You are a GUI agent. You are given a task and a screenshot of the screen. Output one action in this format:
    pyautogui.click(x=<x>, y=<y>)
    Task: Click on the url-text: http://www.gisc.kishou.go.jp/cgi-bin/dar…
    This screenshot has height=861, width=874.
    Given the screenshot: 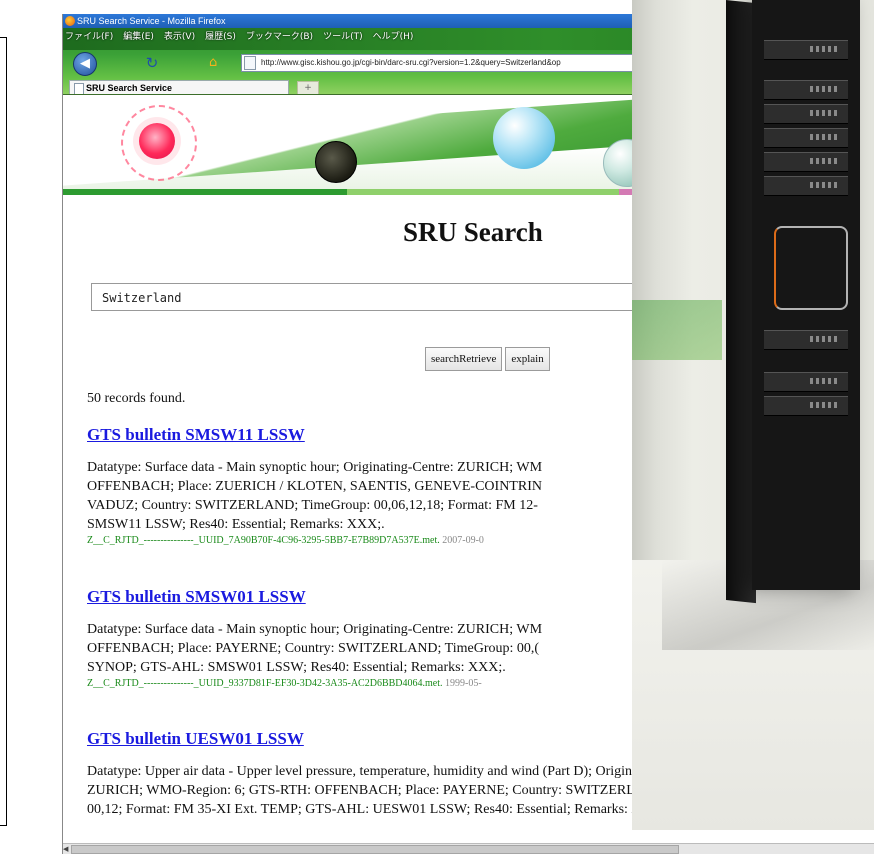 What is the action you would take?
    pyautogui.click(x=411, y=62)
    